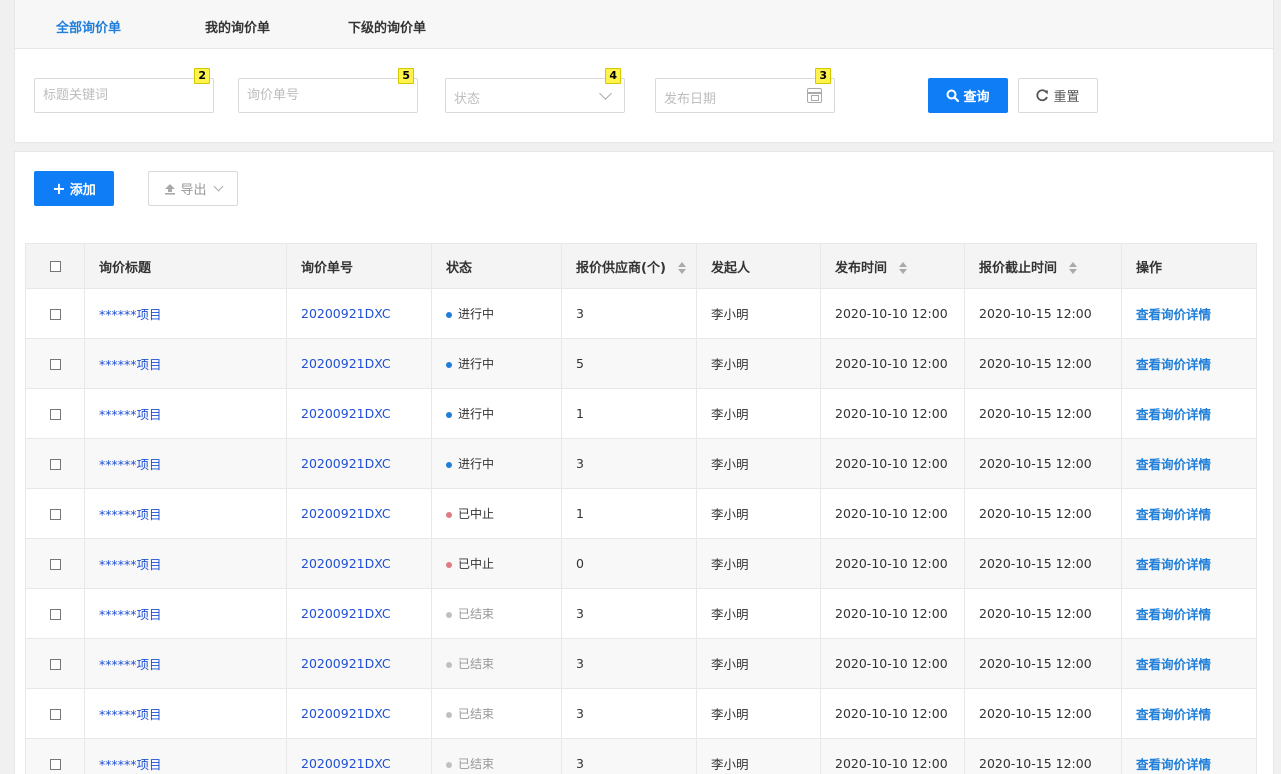  What do you see at coordinates (535, 90) in the screenshot?
I see `status-select: 状态 4` at bounding box center [535, 90].